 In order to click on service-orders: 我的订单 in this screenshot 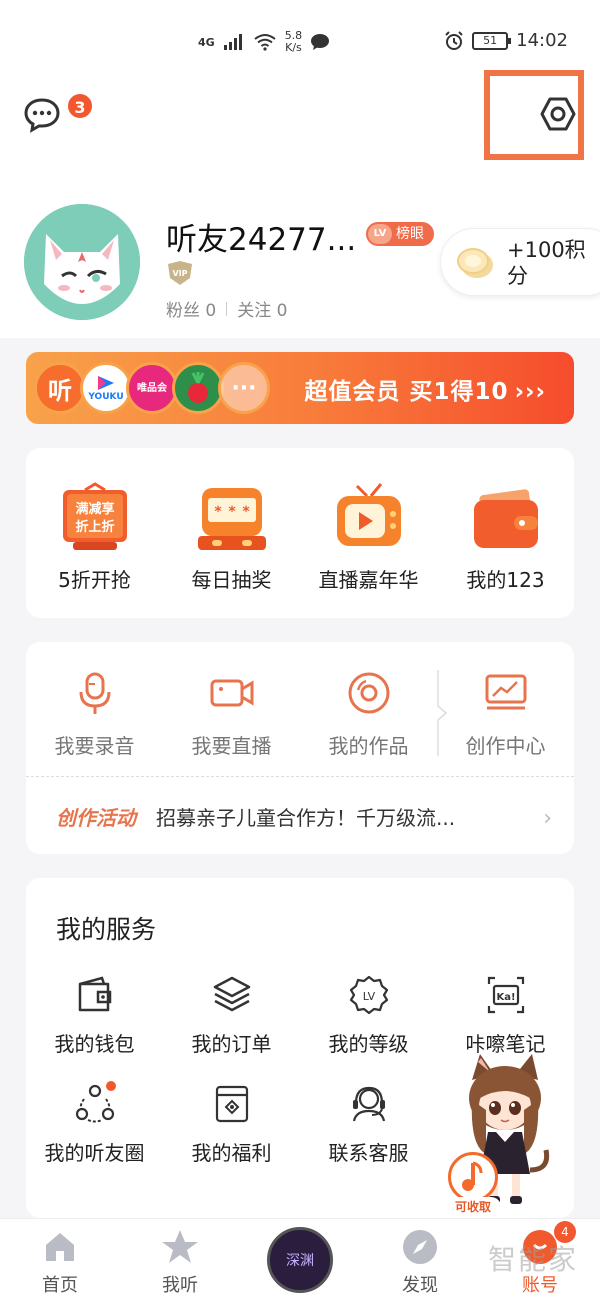, I will do `click(231, 1015)`.